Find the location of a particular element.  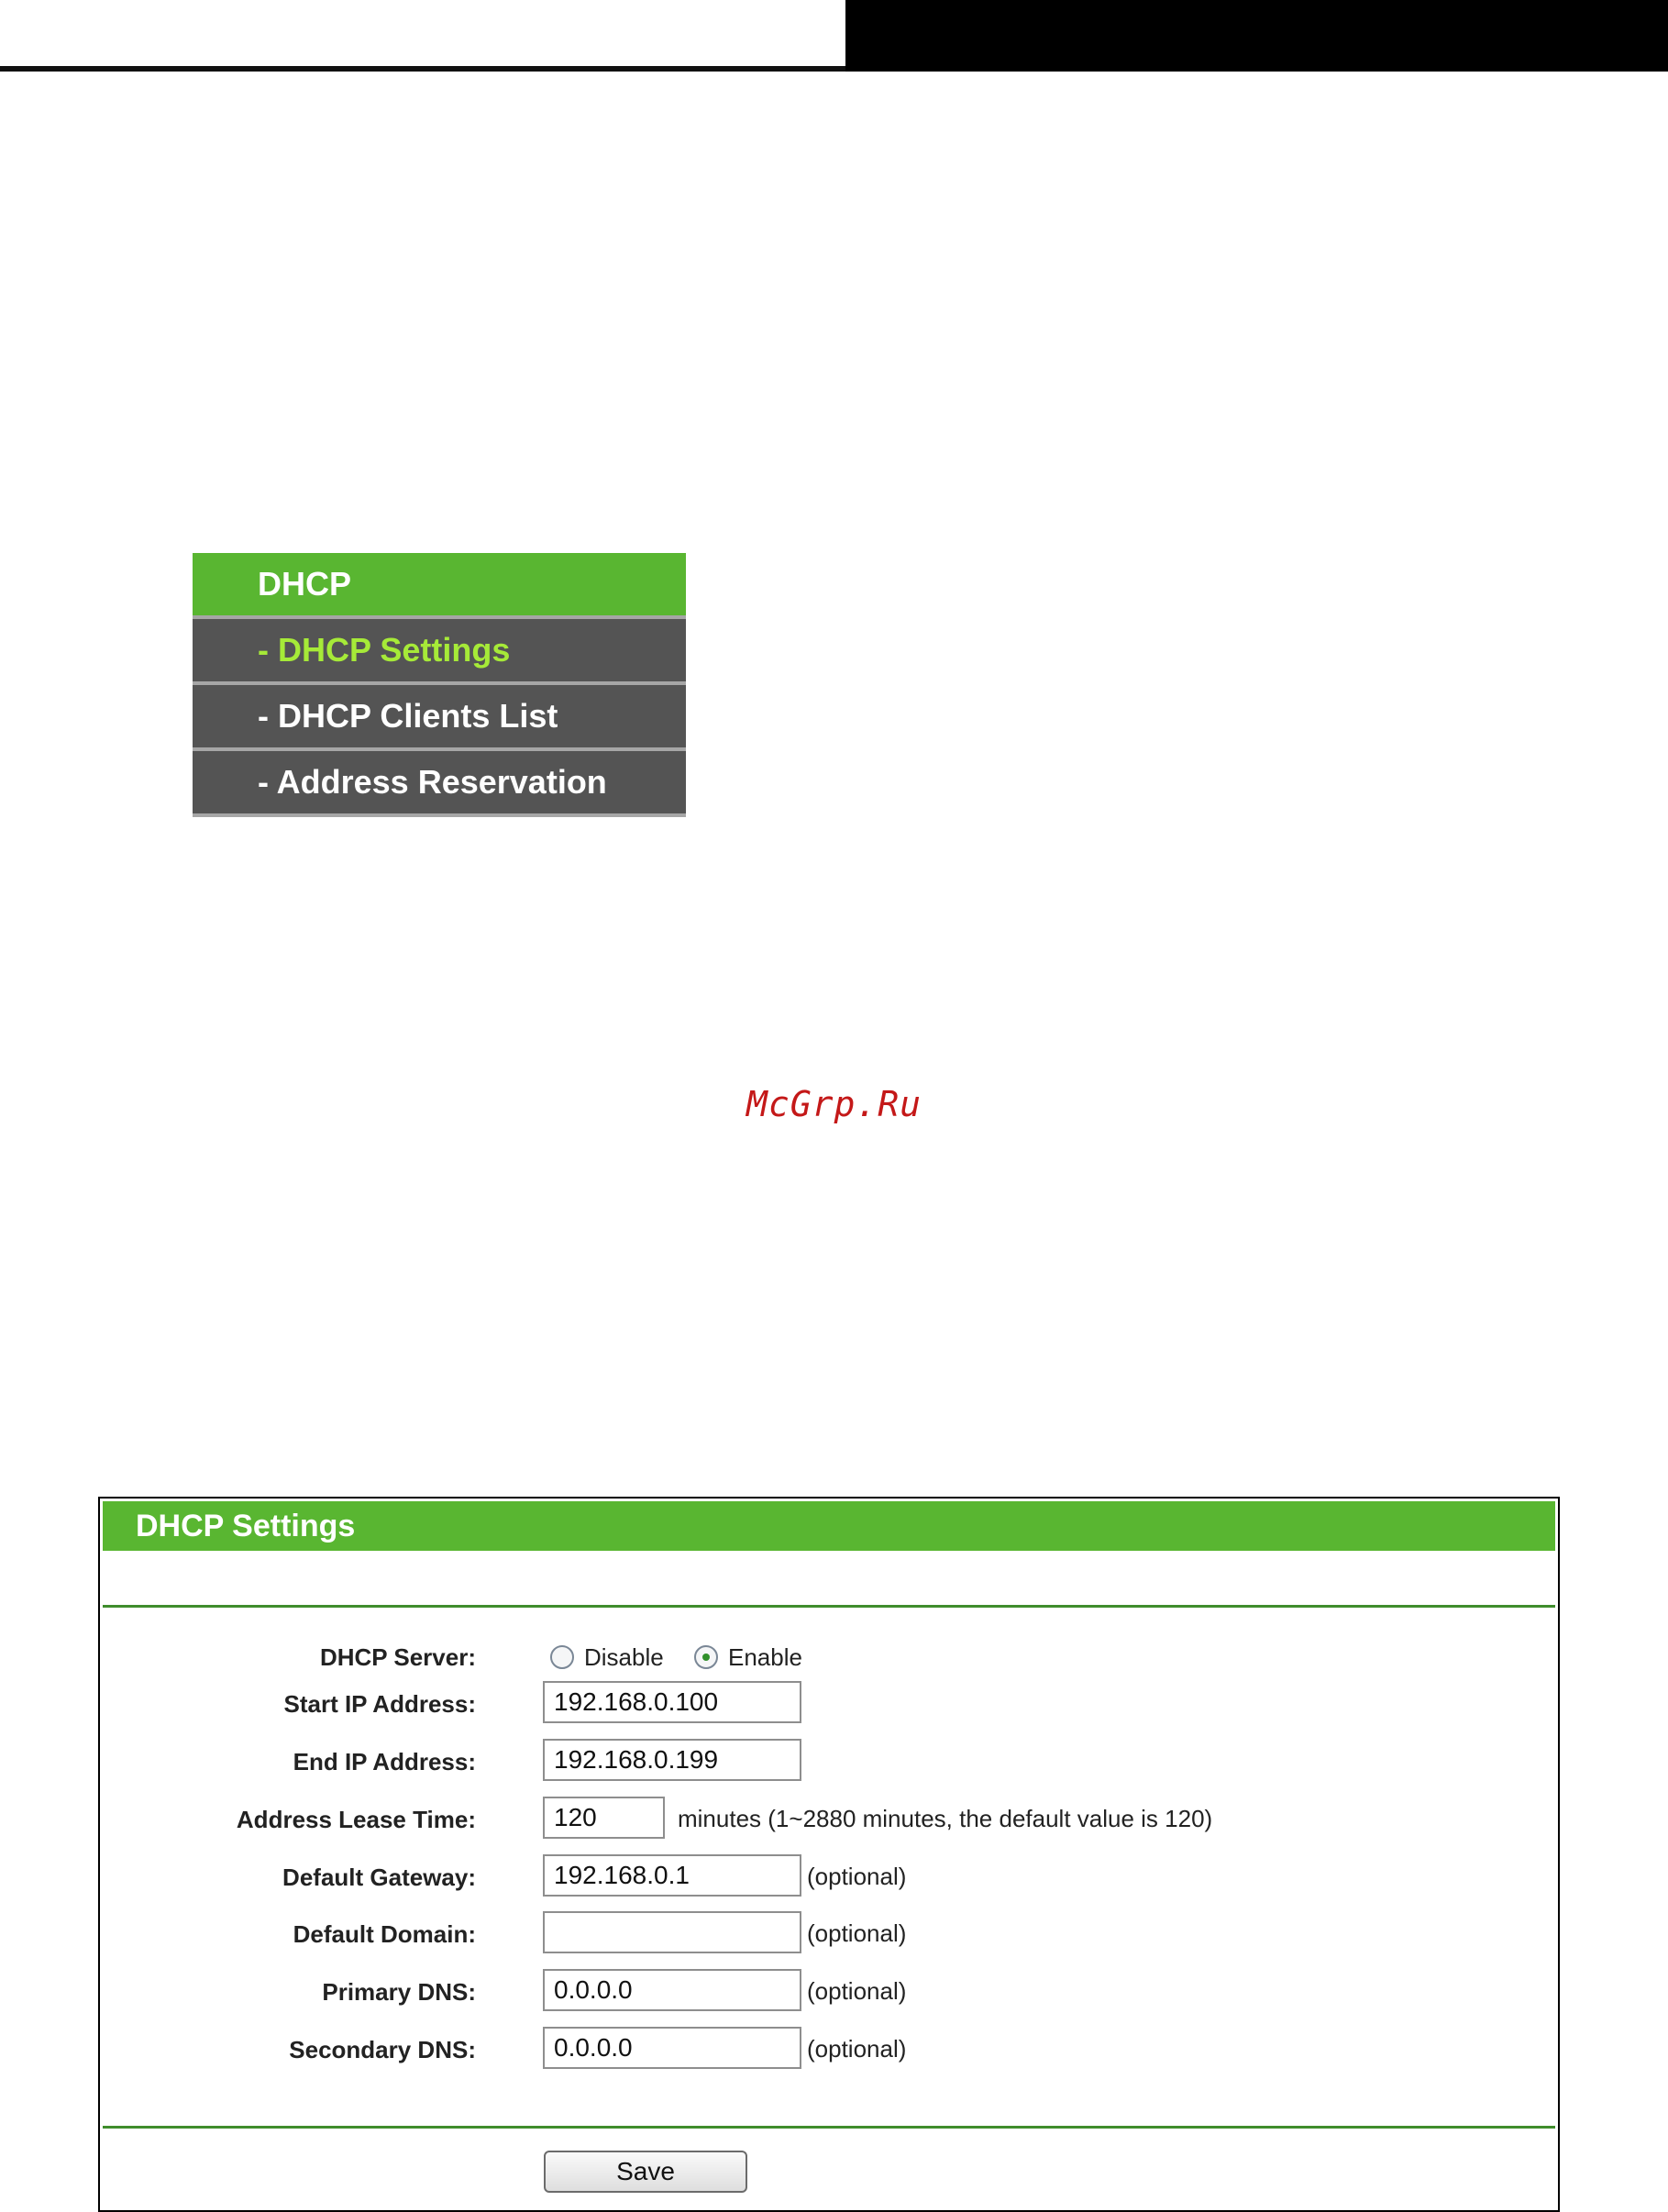

row-start-ip: Start IP Address: is located at coordinates (829, 1704).